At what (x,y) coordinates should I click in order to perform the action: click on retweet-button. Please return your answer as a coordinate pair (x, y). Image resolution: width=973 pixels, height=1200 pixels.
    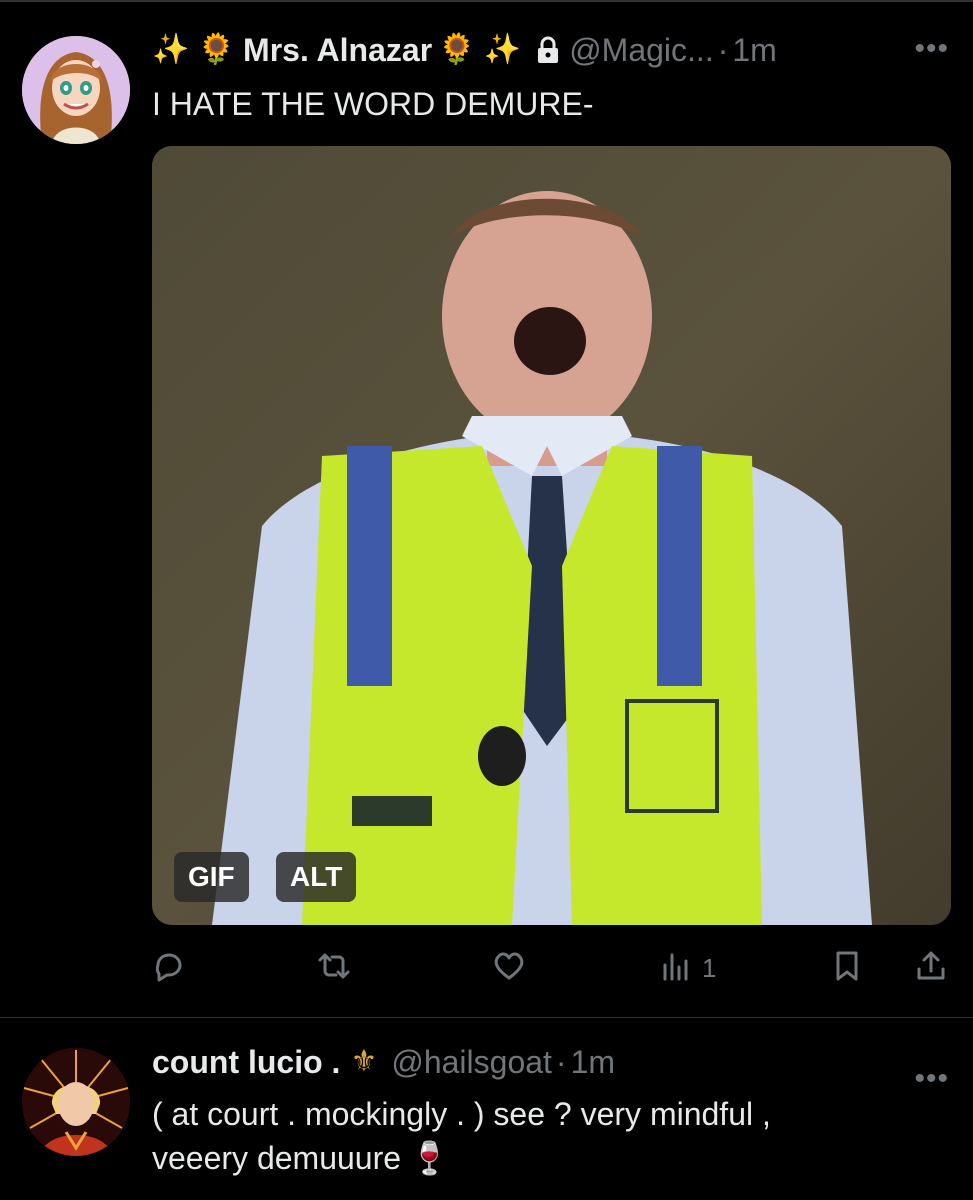
    Looking at the image, I should click on (334, 968).